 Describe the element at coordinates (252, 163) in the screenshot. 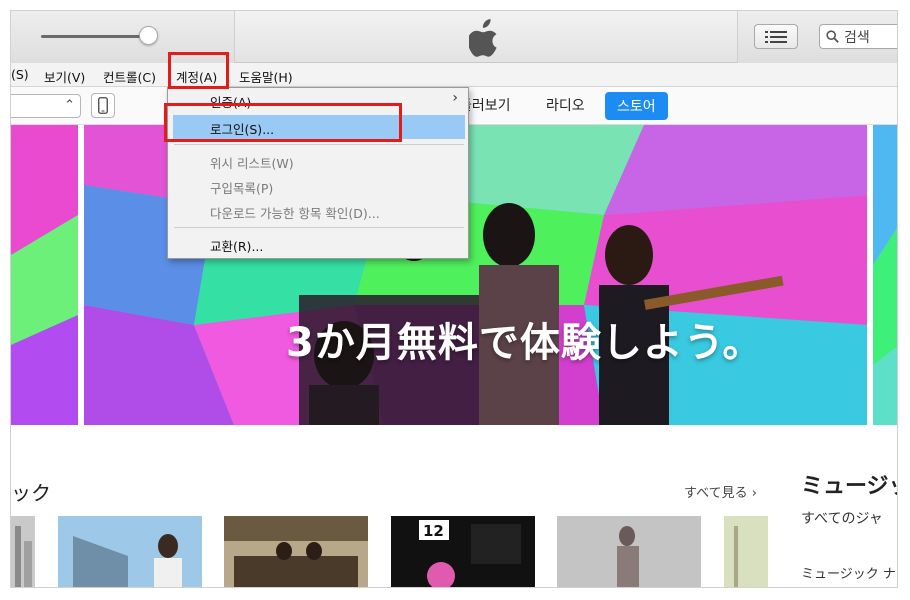

I see `menu-item-wish-list-label: 위시 리스트(W)` at that location.